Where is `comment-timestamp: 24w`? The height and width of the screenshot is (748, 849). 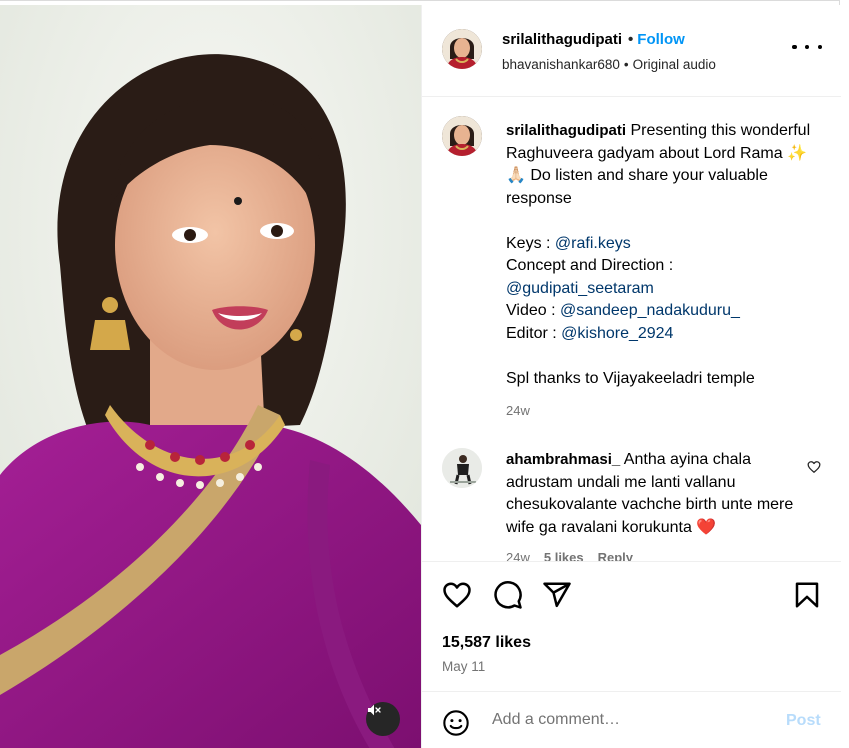
comment-timestamp: 24w is located at coordinates (518, 555).